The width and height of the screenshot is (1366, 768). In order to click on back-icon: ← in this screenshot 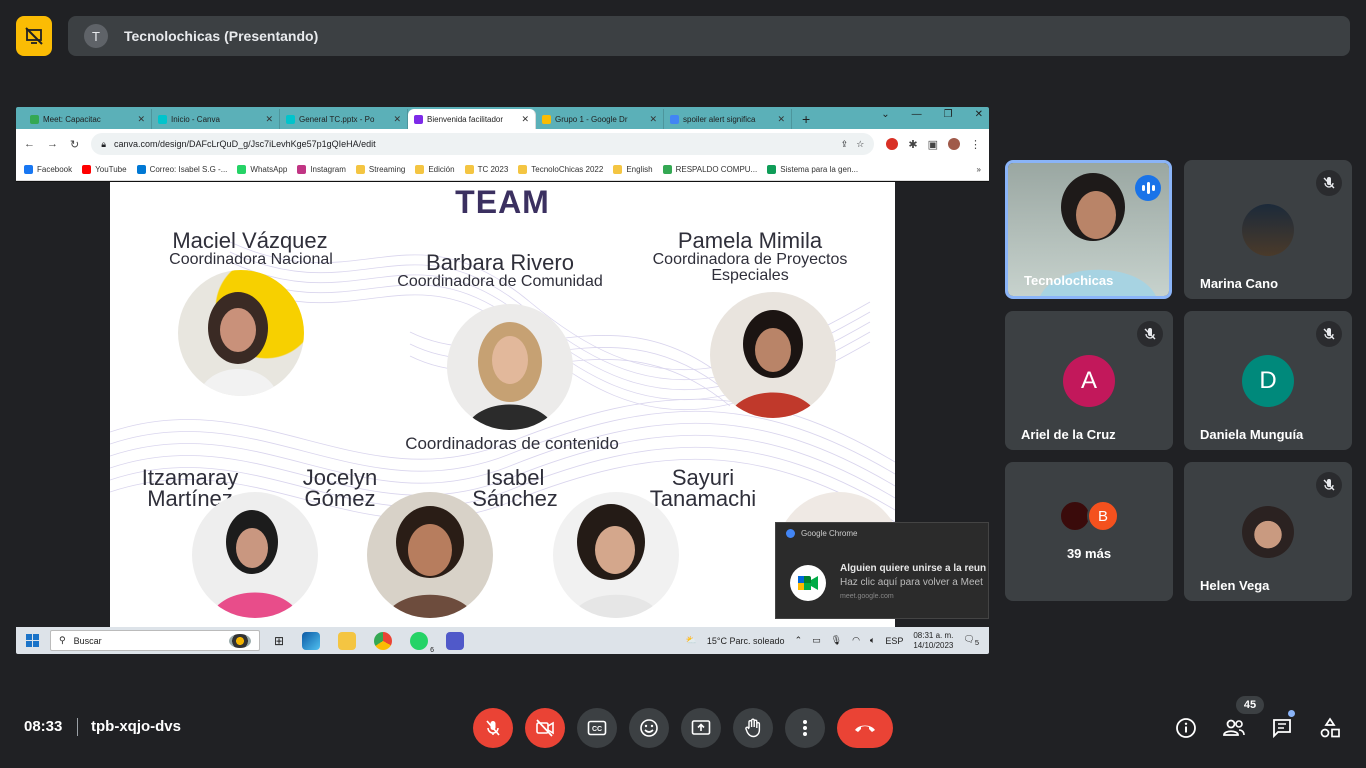, I will do `click(29, 144)`.